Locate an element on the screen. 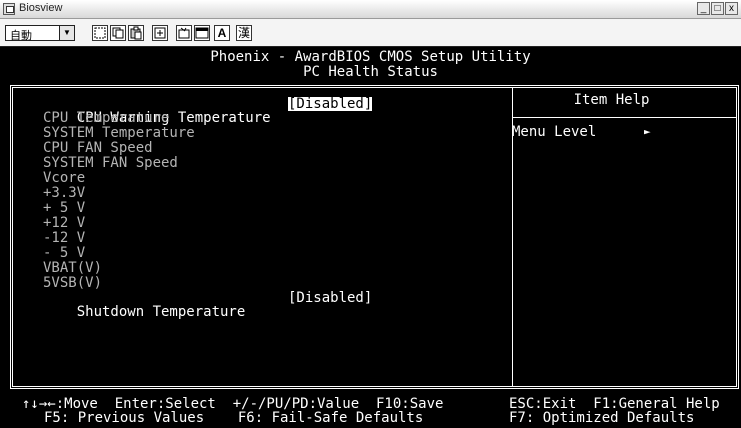 This screenshot has height=428, width=741. kanji-button: 漢 is located at coordinates (244, 33).